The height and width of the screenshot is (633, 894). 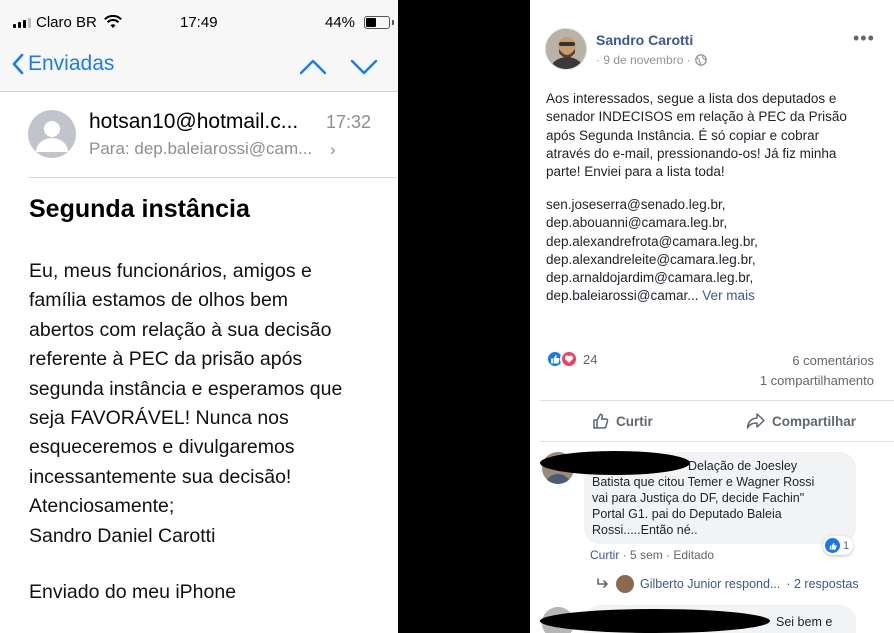 I want to click on reactions: 24, so click(x=571, y=359).